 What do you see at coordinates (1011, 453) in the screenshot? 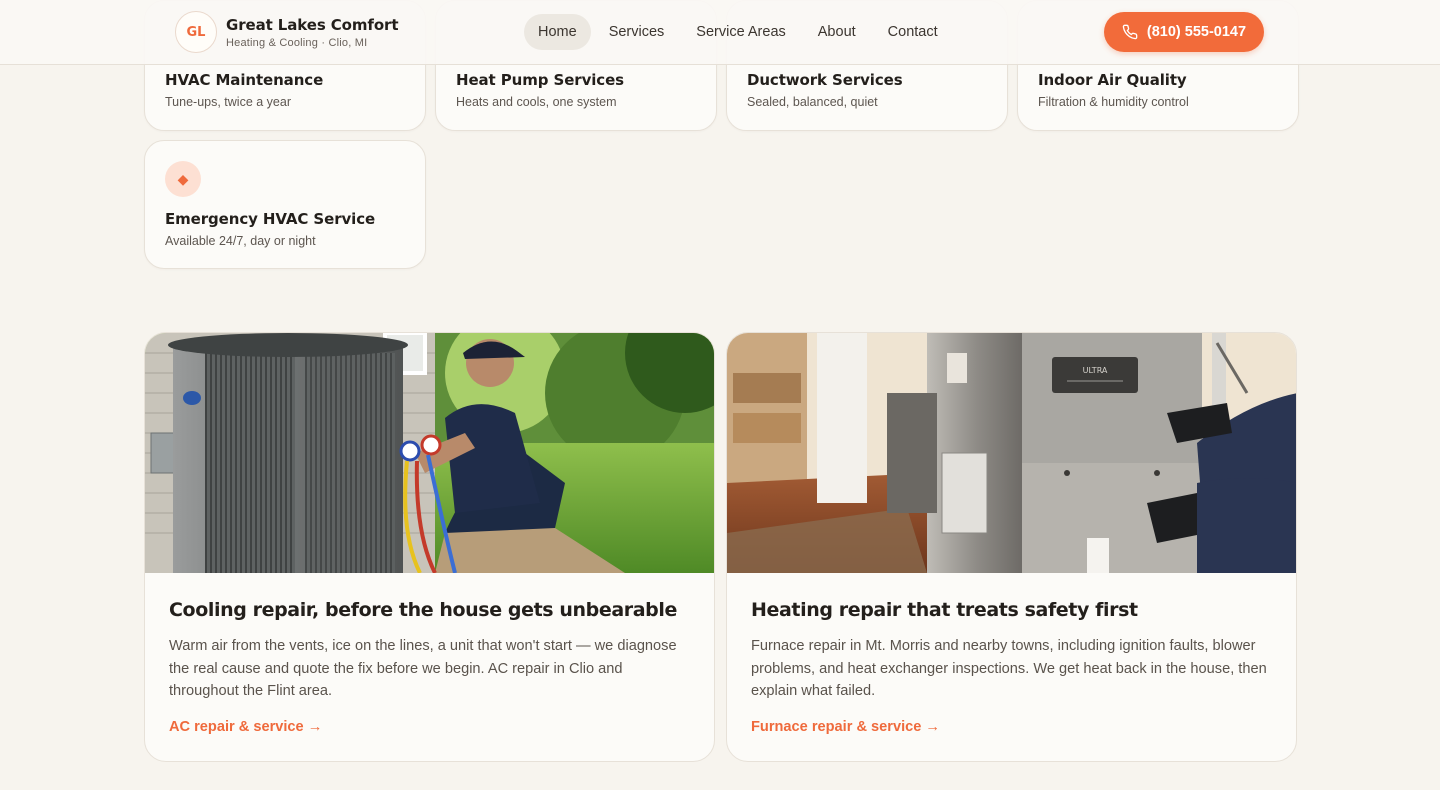
I see `heating-photo: ULTRA` at bounding box center [1011, 453].